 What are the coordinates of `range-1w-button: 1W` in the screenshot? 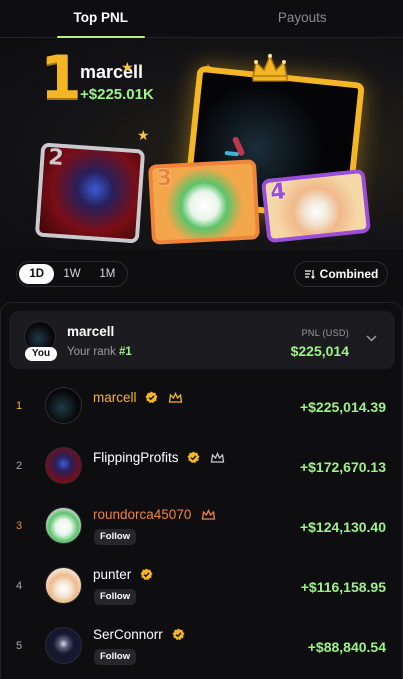 It's located at (71, 274).